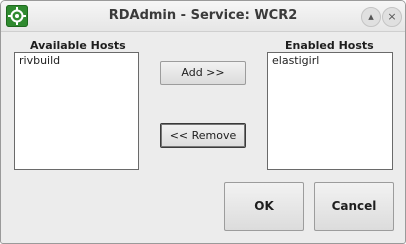  I want to click on title-bar: RDAdmin - Service: WCR2 ▴ ×, so click(203, 16).